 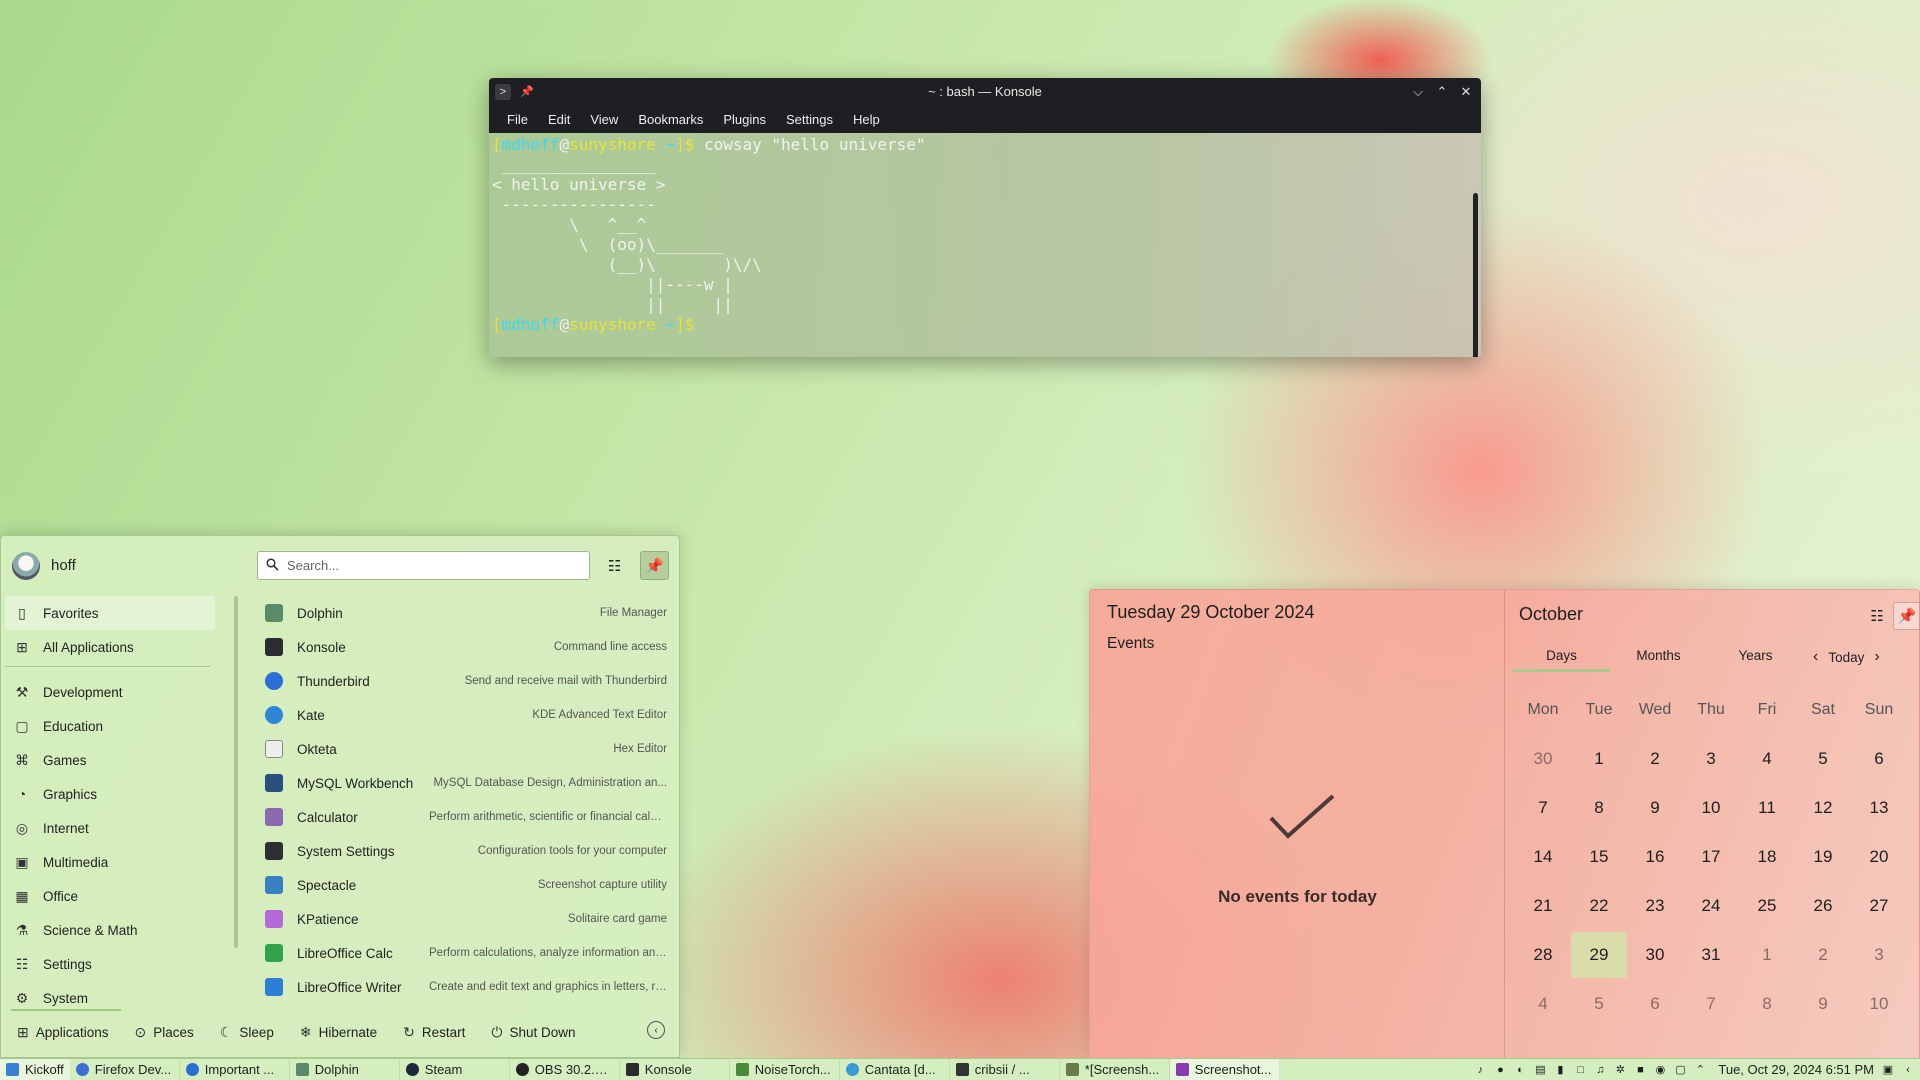 I want to click on microphone-icon: ◉, so click(x=1660, y=1069).